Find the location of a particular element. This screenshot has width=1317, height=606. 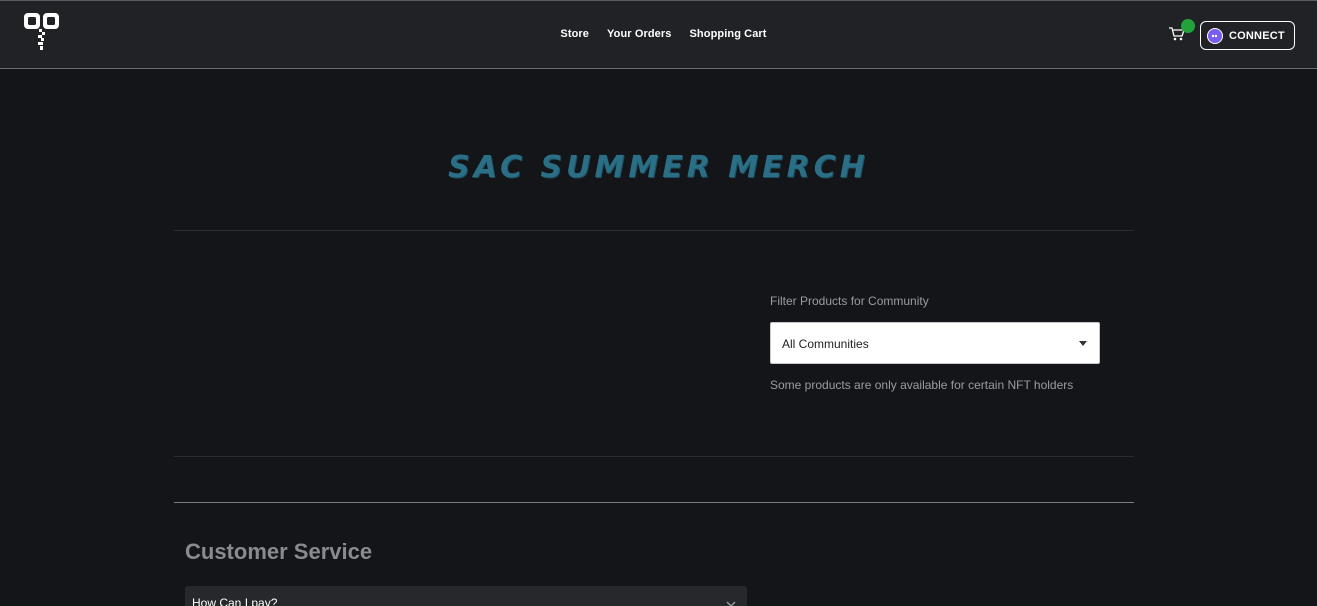

wallet-icon is located at coordinates (1215, 35).